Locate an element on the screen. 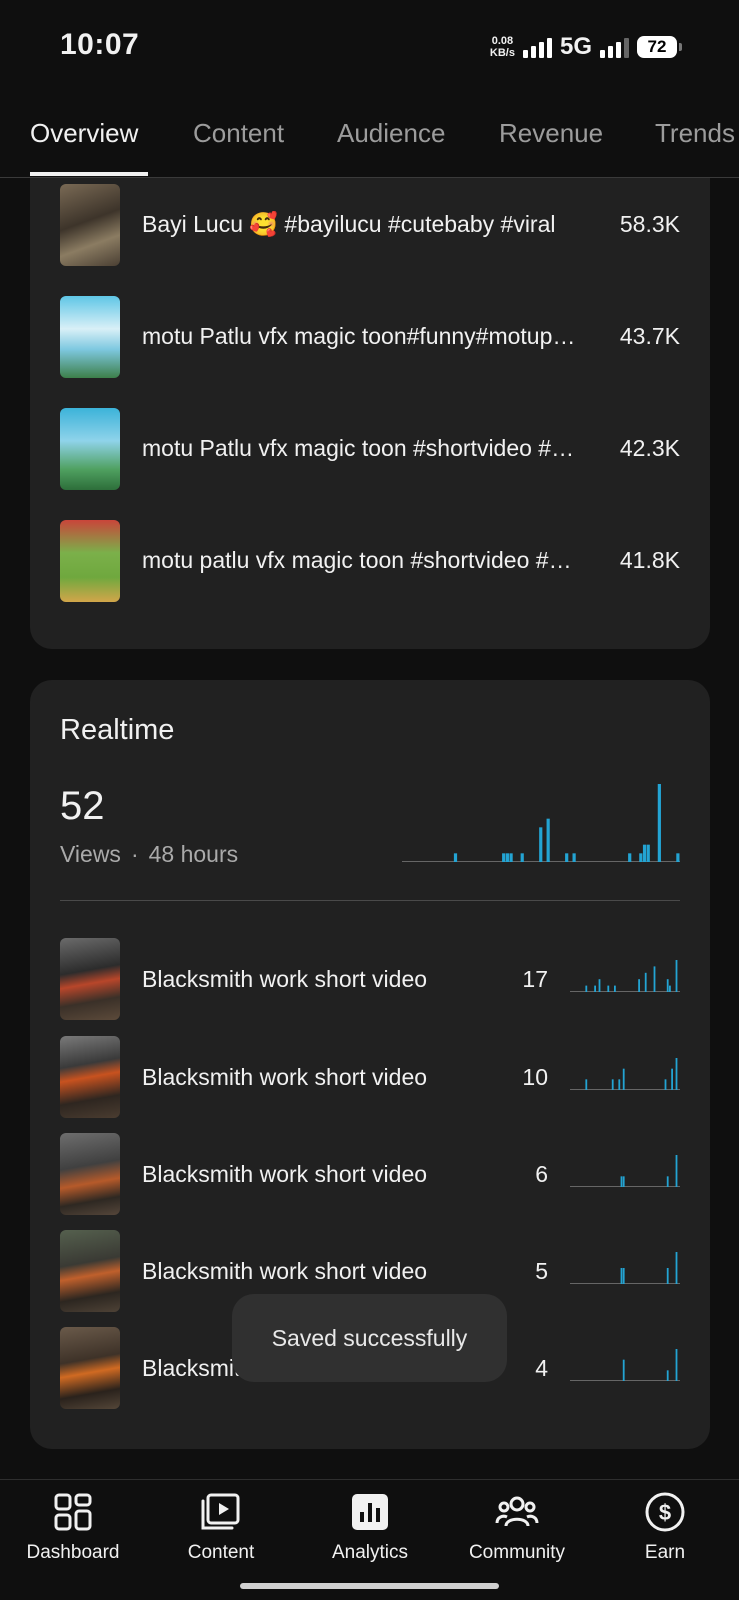  dashboard-icon is located at coordinates (73, 1512).